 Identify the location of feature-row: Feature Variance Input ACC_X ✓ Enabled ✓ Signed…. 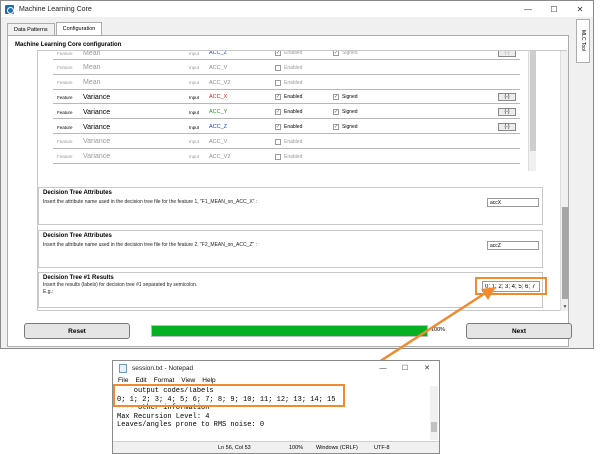
(286, 97).